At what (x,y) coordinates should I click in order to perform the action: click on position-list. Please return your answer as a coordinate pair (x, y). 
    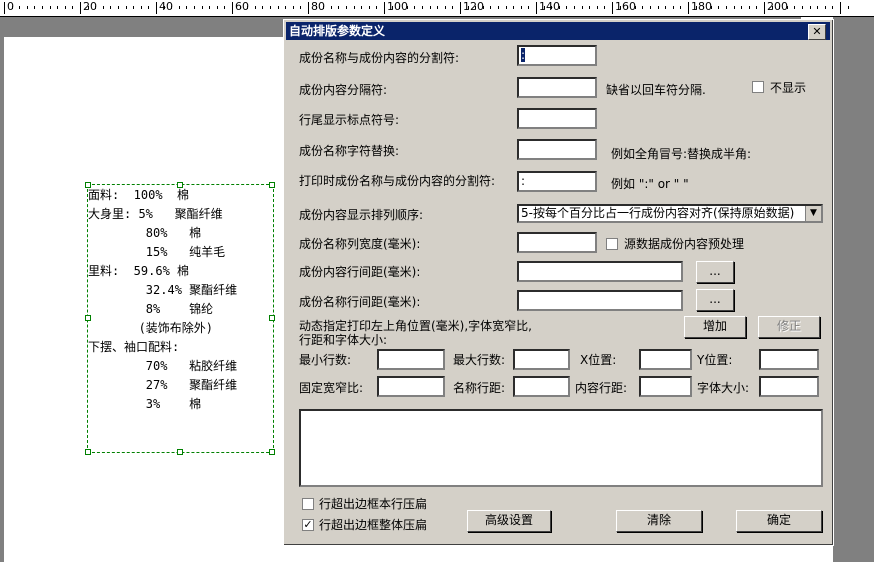
    Looking at the image, I should click on (561, 448).